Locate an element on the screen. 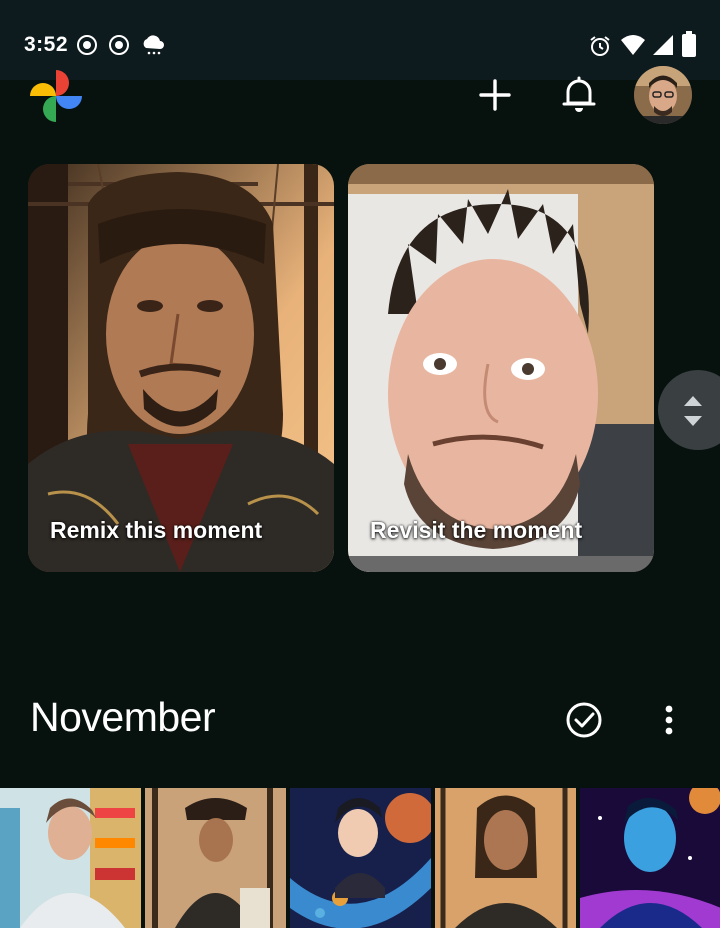 The image size is (720, 928). add-button is located at coordinates (495, 95).